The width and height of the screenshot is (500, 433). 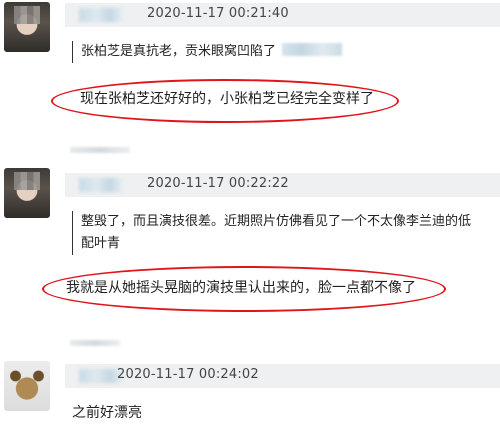 What do you see at coordinates (218, 13) in the screenshot?
I see `comment-timestamp: 2020-11-17 00:21:40` at bounding box center [218, 13].